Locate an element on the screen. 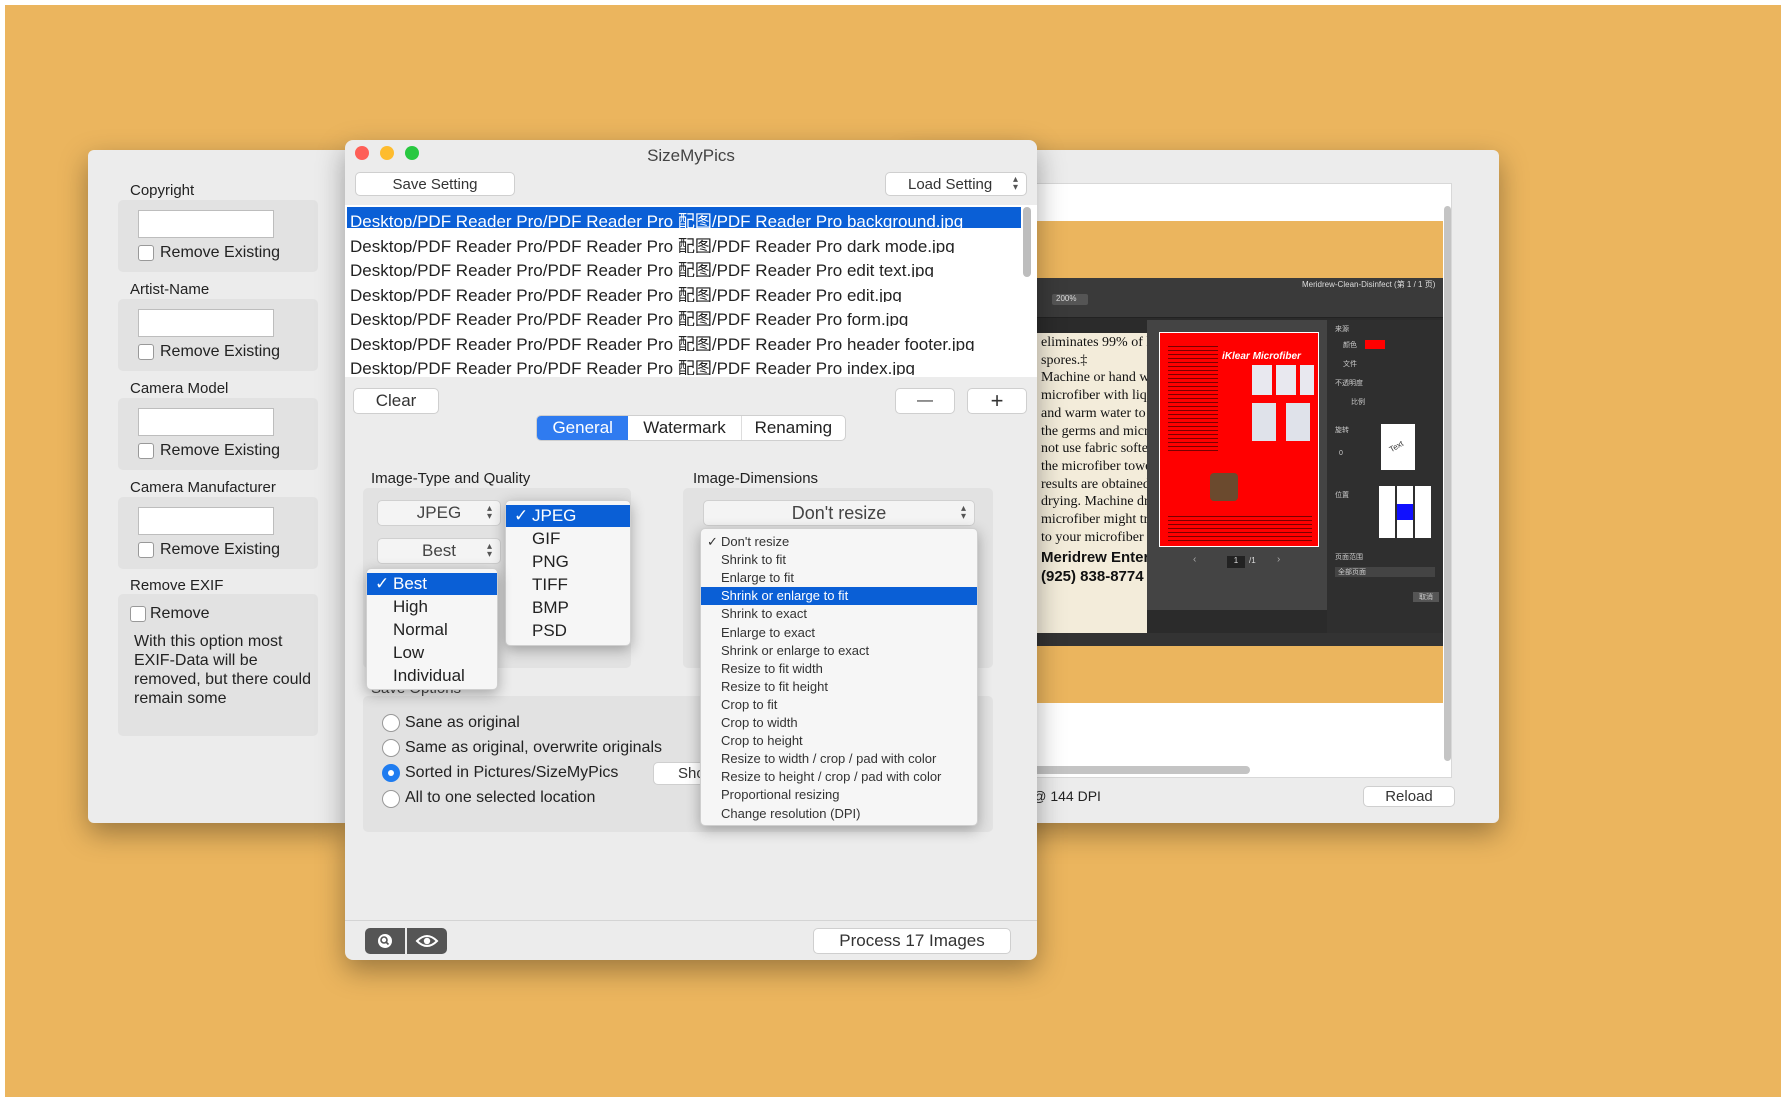 The width and height of the screenshot is (1788, 1102). flyer-box-c is located at coordinates (1307, 380).